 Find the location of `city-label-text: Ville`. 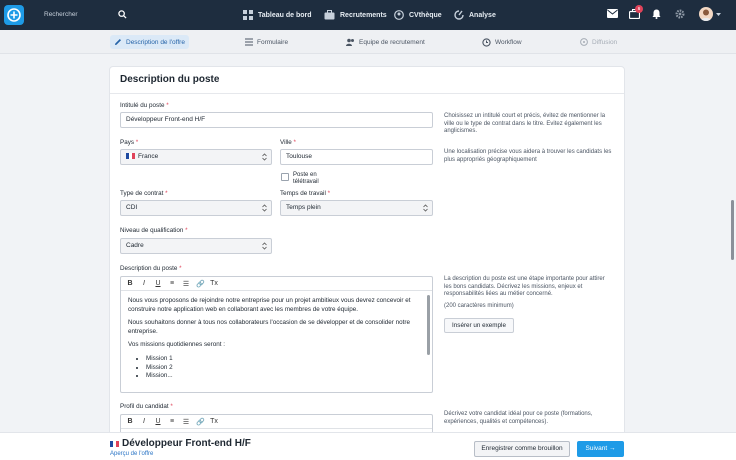

city-label-text: Ville is located at coordinates (286, 142).